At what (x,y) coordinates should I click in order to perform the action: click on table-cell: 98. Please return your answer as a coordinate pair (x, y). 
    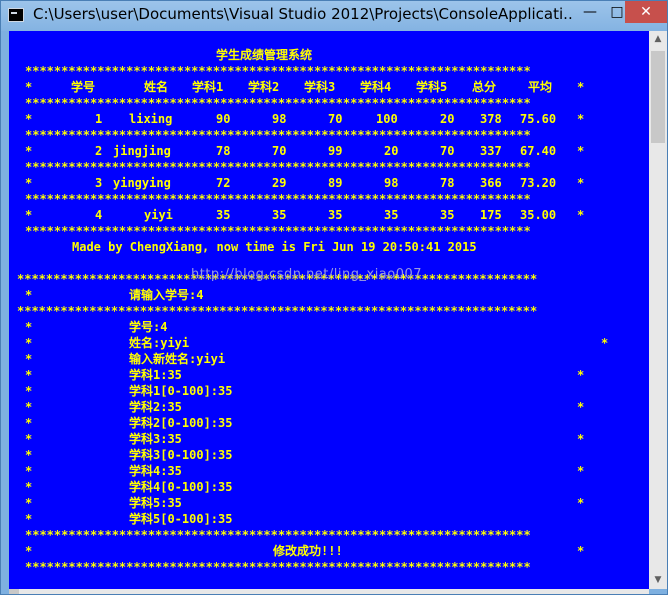
    Looking at the image, I should click on (279, 119).